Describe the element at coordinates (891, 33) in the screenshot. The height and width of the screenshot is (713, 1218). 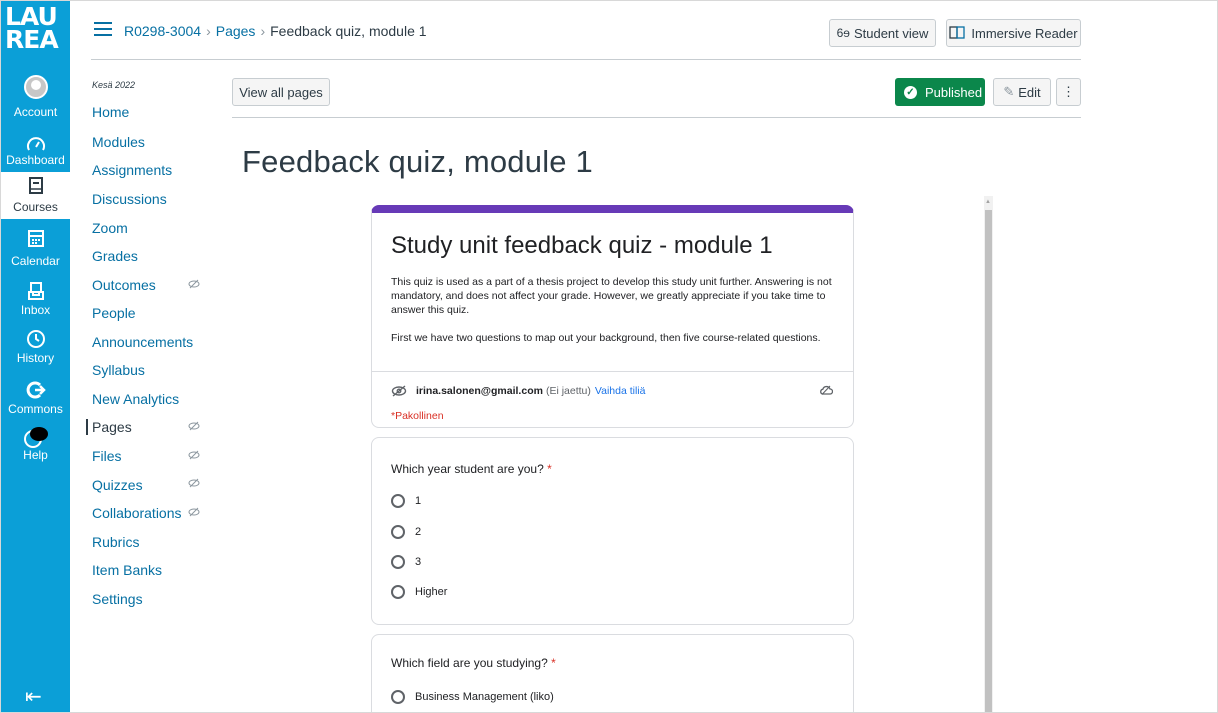
I see `student-view-label: Student view` at that location.